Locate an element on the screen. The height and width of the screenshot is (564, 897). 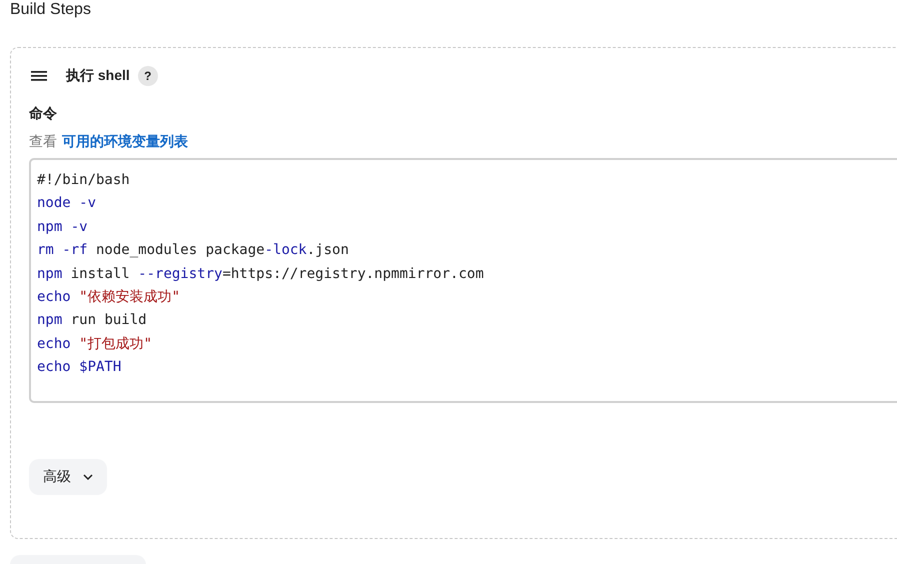
code-line: node -v is located at coordinates (67, 204).